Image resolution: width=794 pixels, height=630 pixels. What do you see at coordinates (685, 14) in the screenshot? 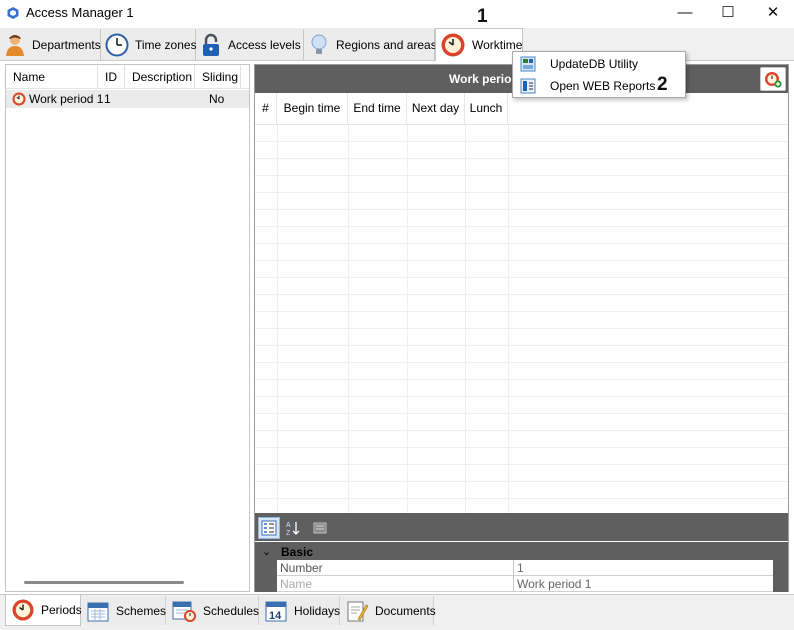
I see `minimize-button: —` at bounding box center [685, 14].